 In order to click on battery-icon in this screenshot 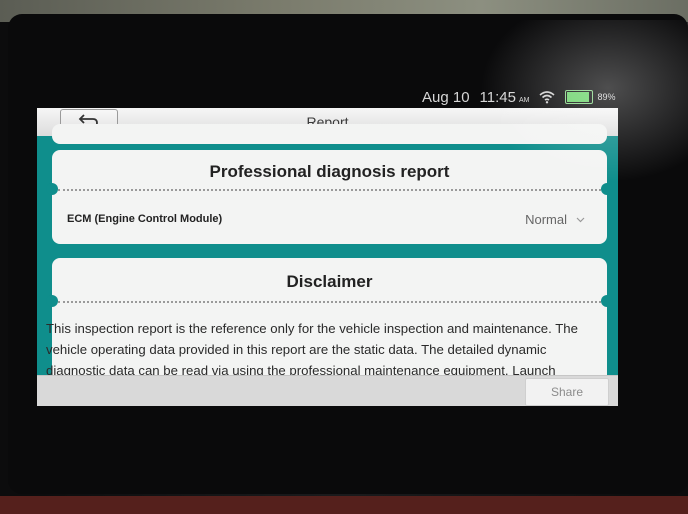, I will do `click(579, 97)`.